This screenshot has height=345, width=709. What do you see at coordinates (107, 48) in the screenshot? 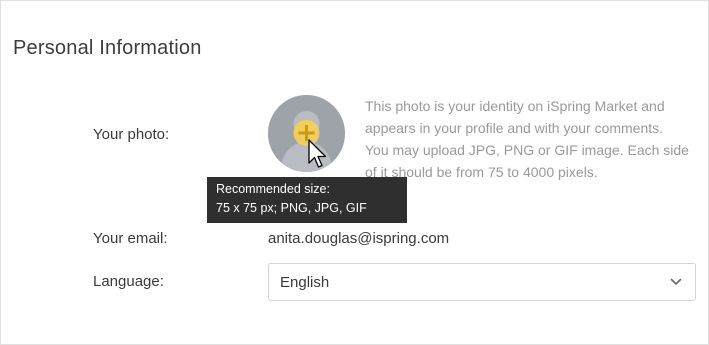
I see `section-title: Personal Information` at bounding box center [107, 48].